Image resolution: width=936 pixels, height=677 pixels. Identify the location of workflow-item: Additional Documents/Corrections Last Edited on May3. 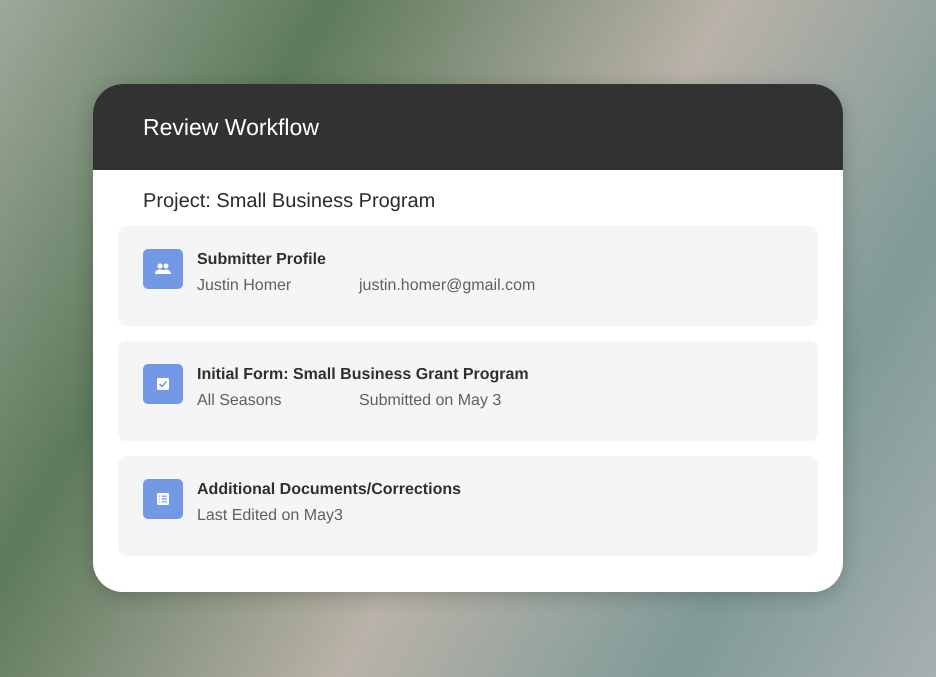
(468, 506).